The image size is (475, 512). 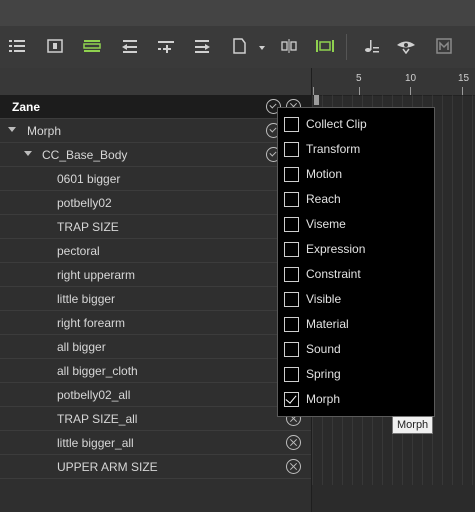 I want to click on track-row: little bigger_all, so click(x=155, y=443).